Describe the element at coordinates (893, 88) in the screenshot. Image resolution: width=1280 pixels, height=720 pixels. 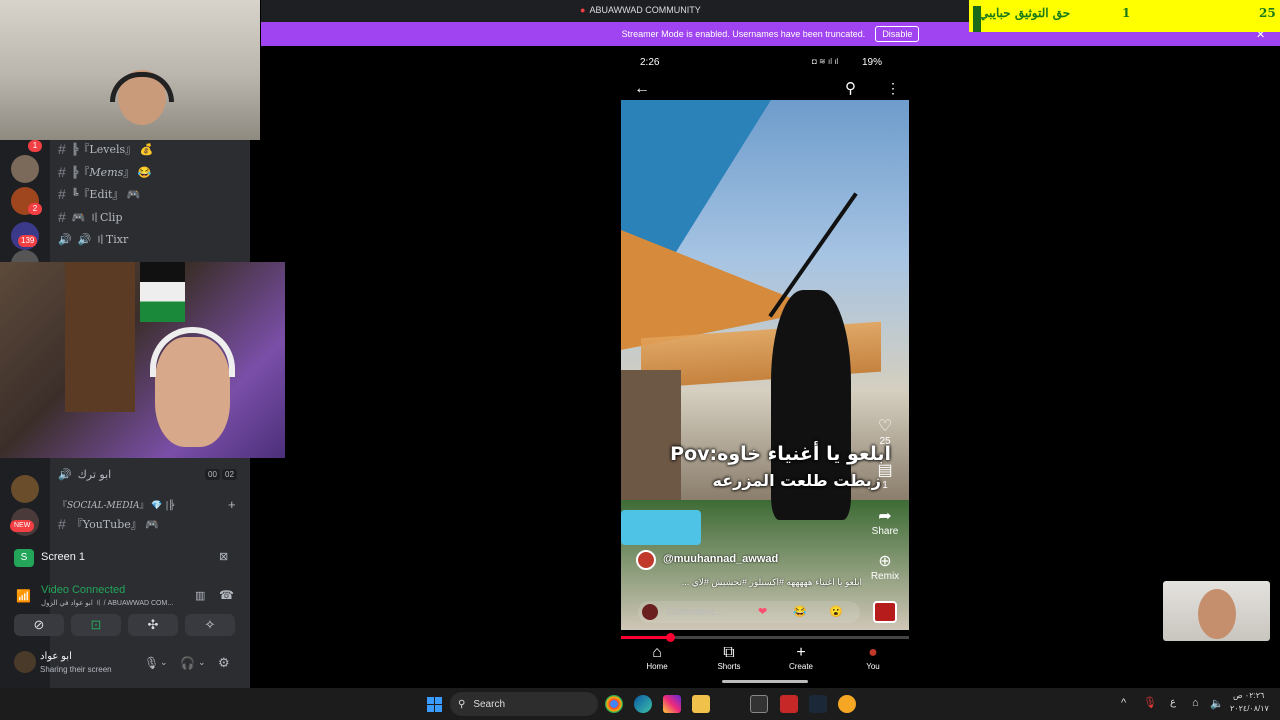
I see `more-options-icon: ⋮` at that location.